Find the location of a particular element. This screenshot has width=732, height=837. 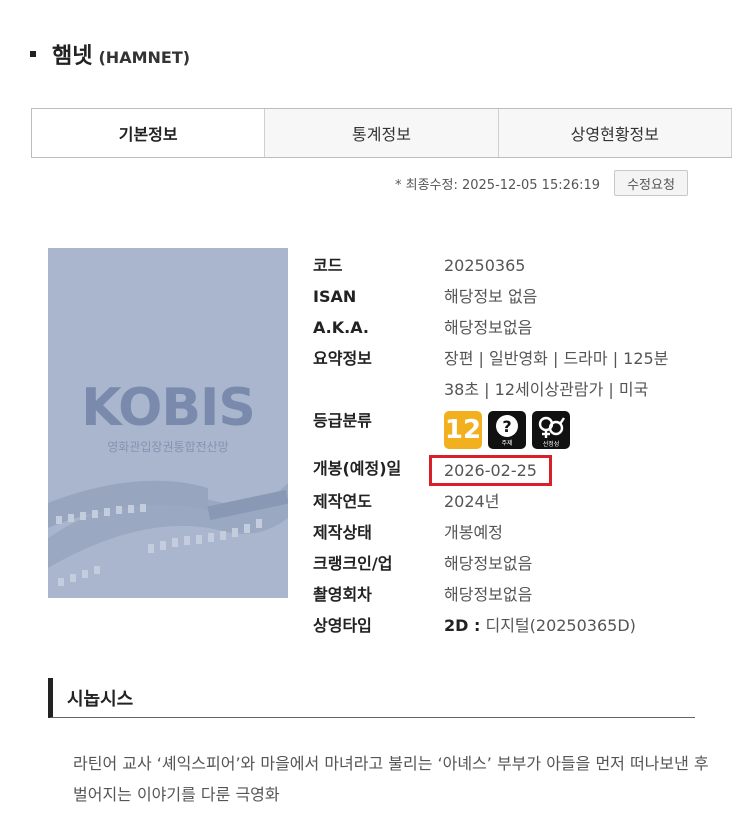

info-label: 제작연도 is located at coordinates (342, 501).